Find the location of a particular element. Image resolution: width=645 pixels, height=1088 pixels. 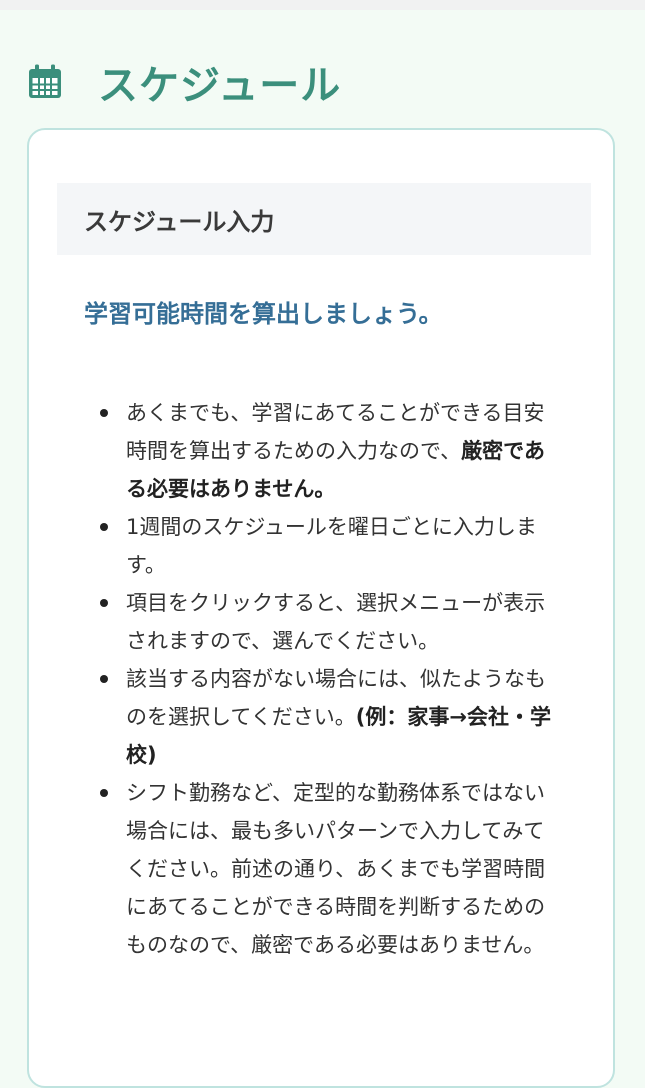

page-header: スケジュール is located at coordinates (183, 82).